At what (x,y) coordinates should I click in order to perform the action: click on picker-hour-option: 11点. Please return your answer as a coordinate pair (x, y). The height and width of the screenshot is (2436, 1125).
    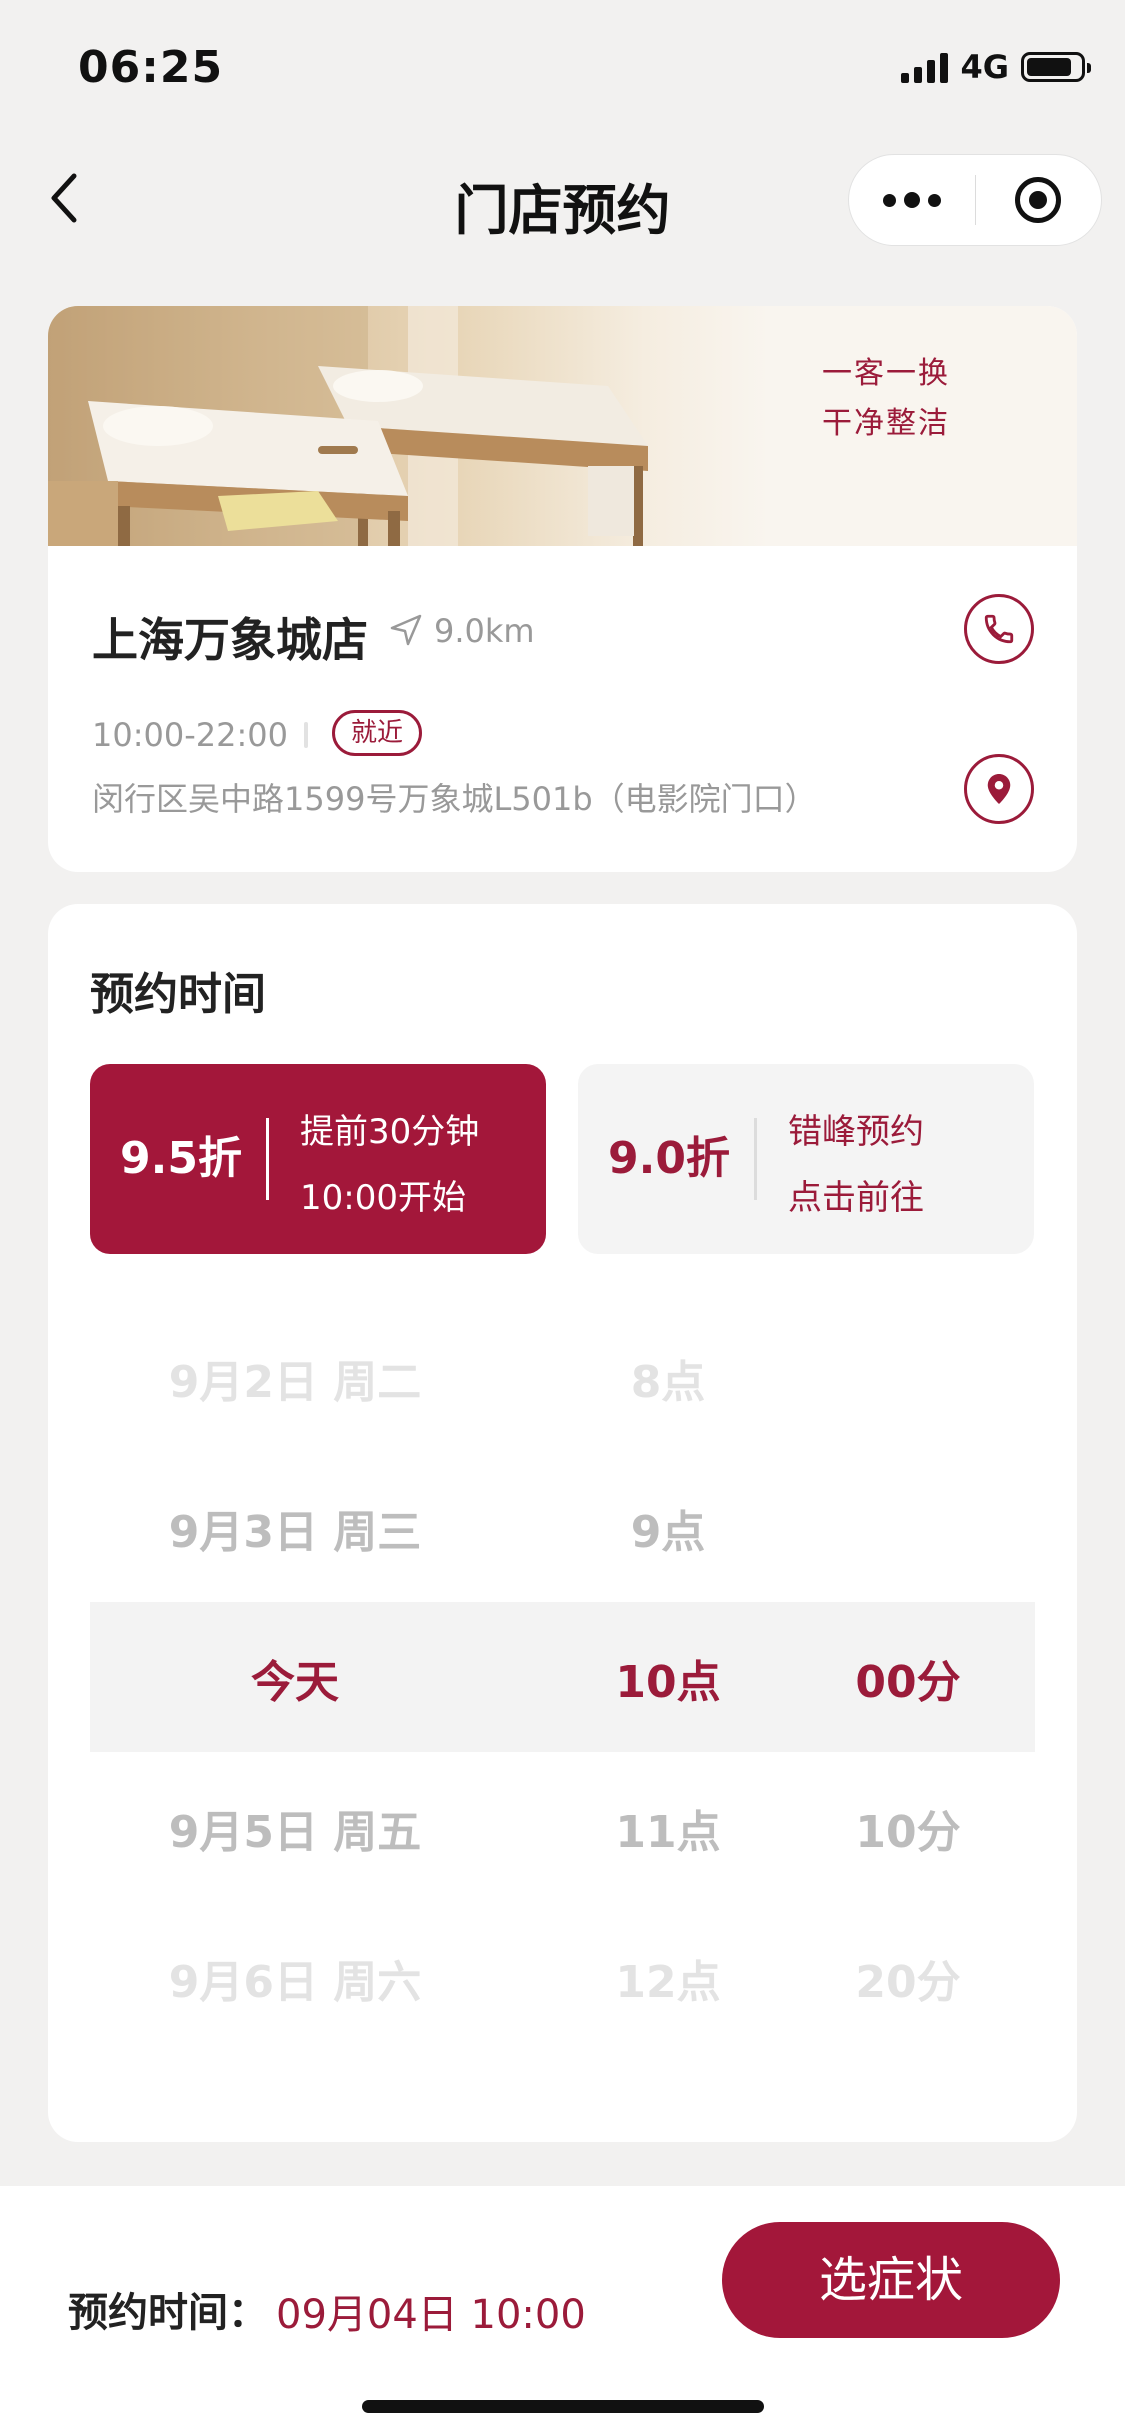
    Looking at the image, I should click on (668, 1828).